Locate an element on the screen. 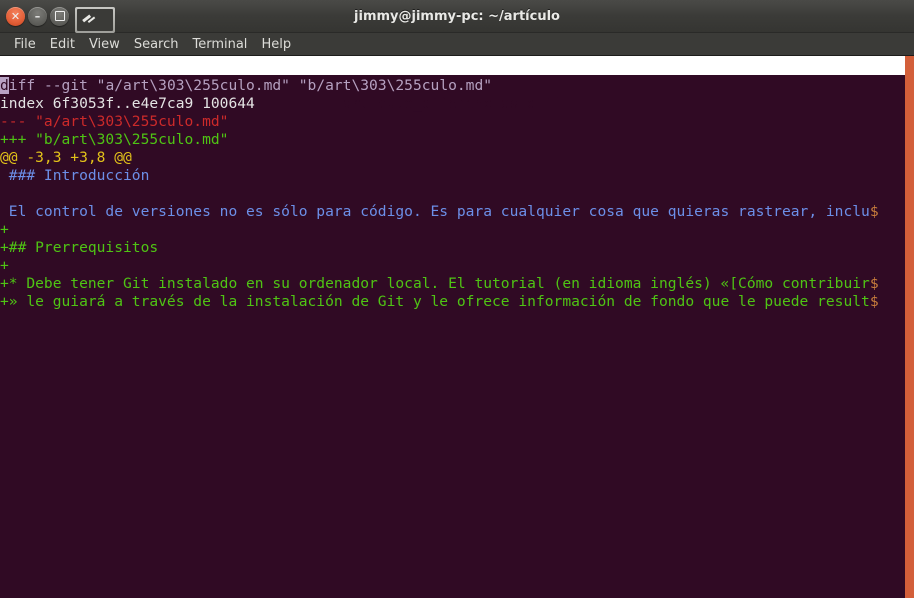  diff-line-text: @@ -3,3 +3,8 @@ is located at coordinates (66, 157).